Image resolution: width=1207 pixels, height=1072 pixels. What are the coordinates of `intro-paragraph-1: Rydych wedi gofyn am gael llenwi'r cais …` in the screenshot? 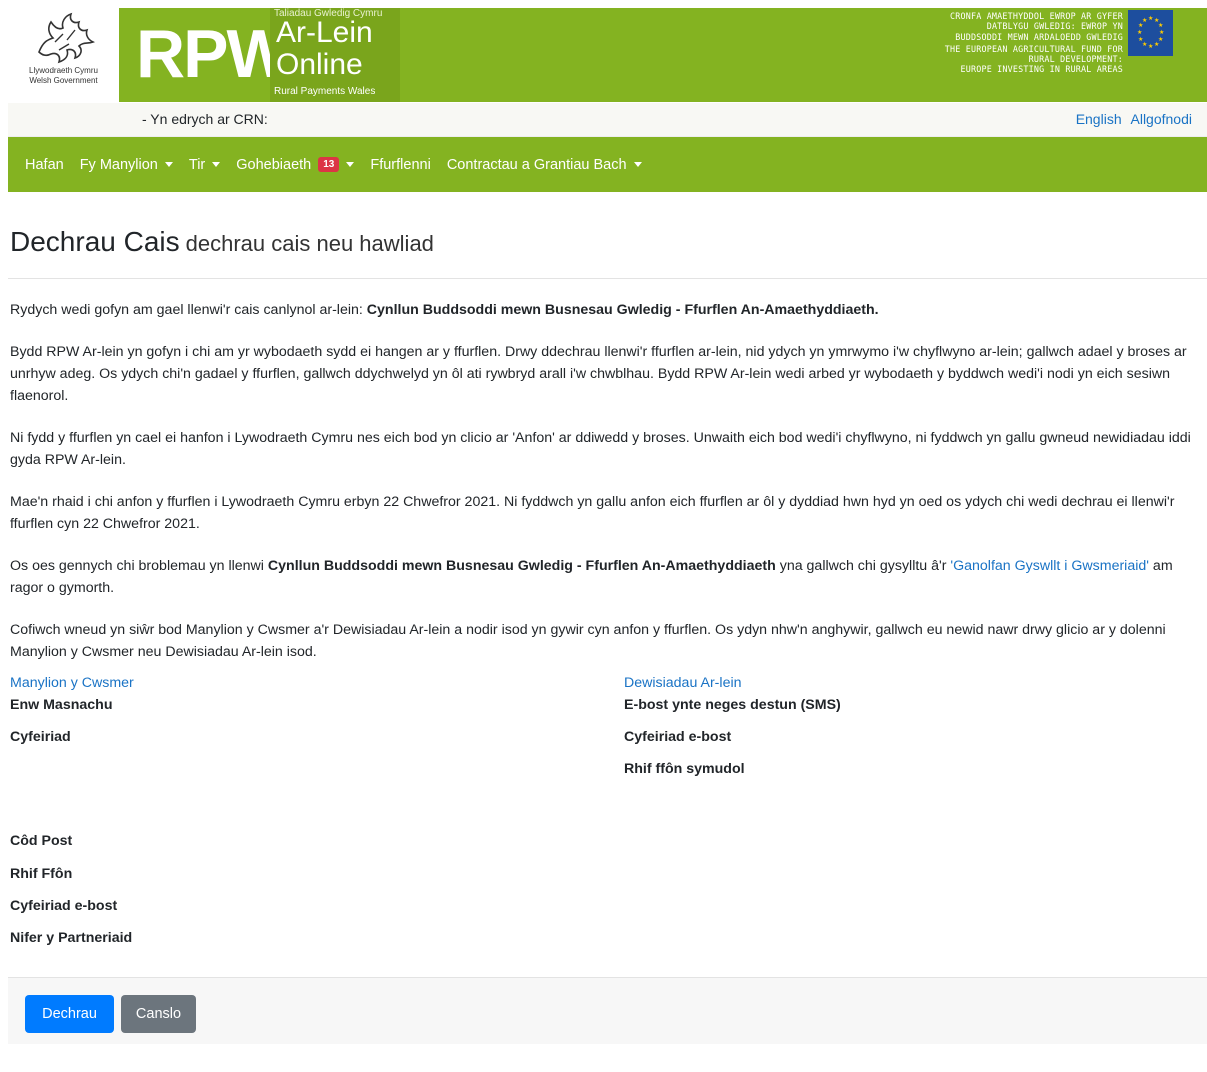 It's located at (605, 310).